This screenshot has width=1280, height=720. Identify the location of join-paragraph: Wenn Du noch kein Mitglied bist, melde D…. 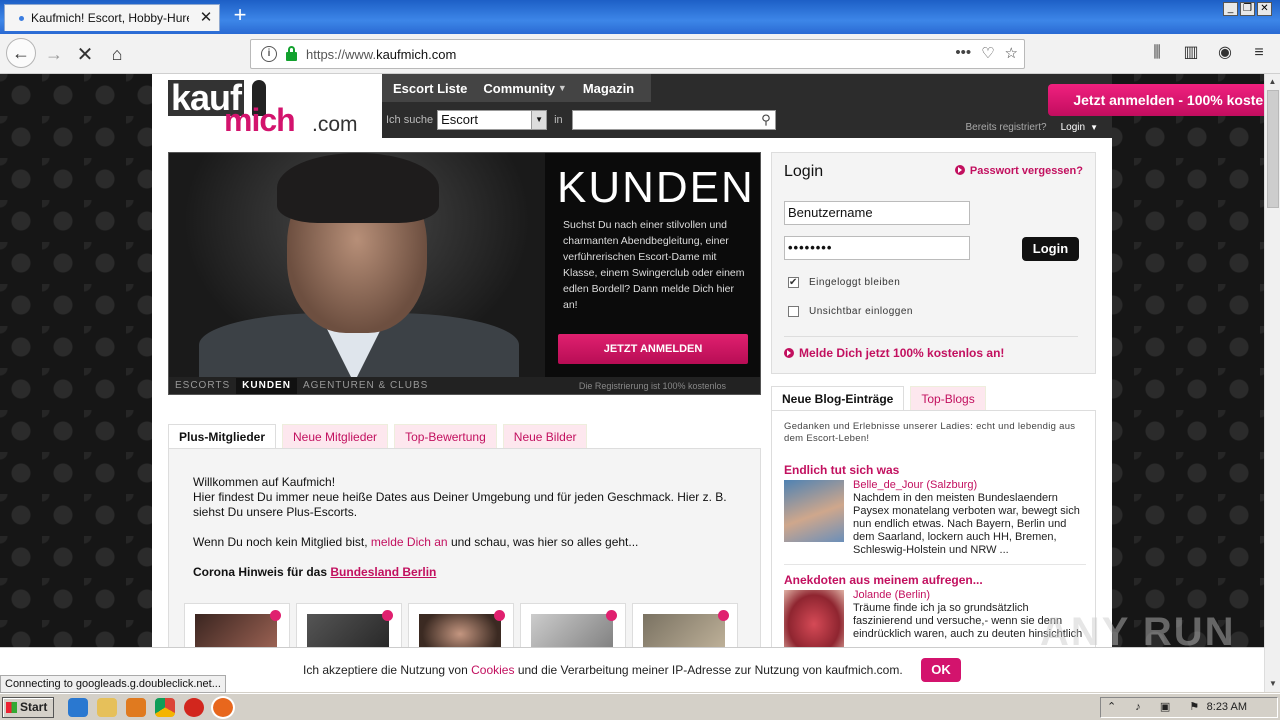
(415, 542).